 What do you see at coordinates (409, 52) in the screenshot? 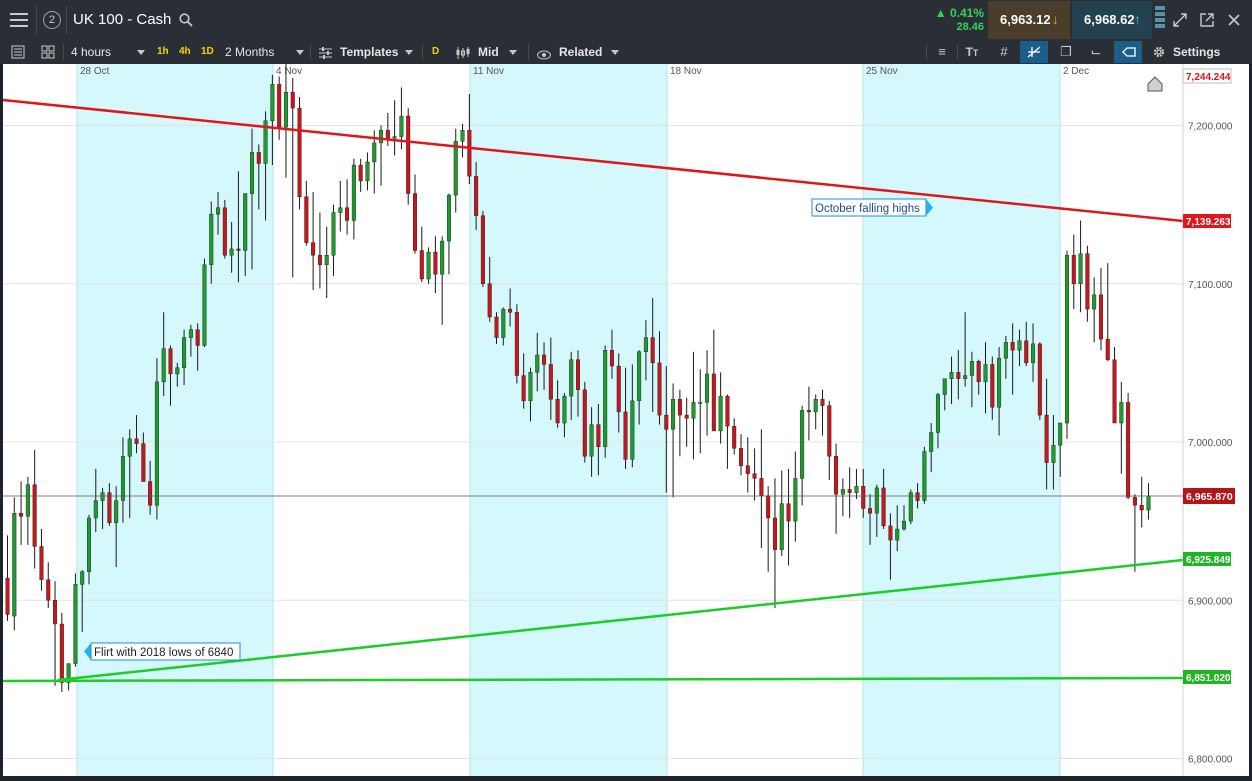
I see `templates-chevron-down-icon` at bounding box center [409, 52].